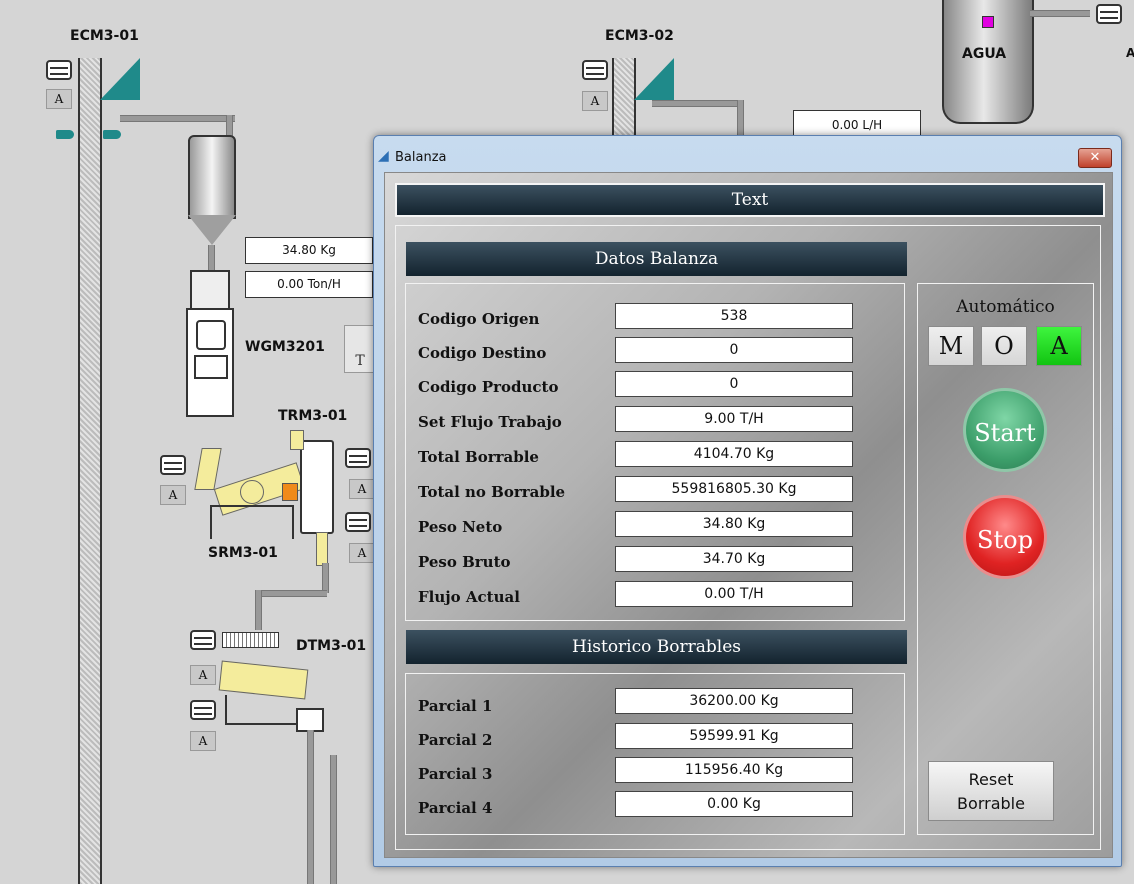 The width and height of the screenshot is (1134, 884). What do you see at coordinates (734, 770) in the screenshot?
I see `parcial-value: 115956.40 Kg` at bounding box center [734, 770].